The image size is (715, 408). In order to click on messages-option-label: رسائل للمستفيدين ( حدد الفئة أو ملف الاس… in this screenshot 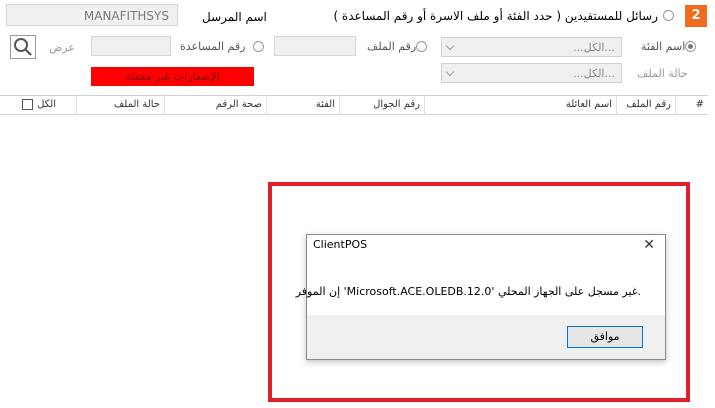, I will do `click(495, 16)`.